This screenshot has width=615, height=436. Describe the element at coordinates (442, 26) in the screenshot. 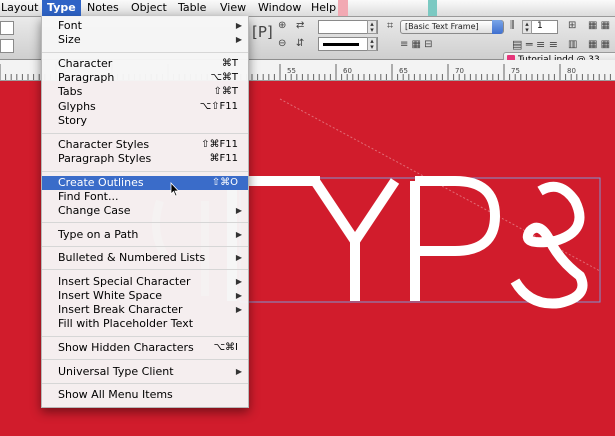

I see `frame-style-label: [Basic Text Frame]` at that location.